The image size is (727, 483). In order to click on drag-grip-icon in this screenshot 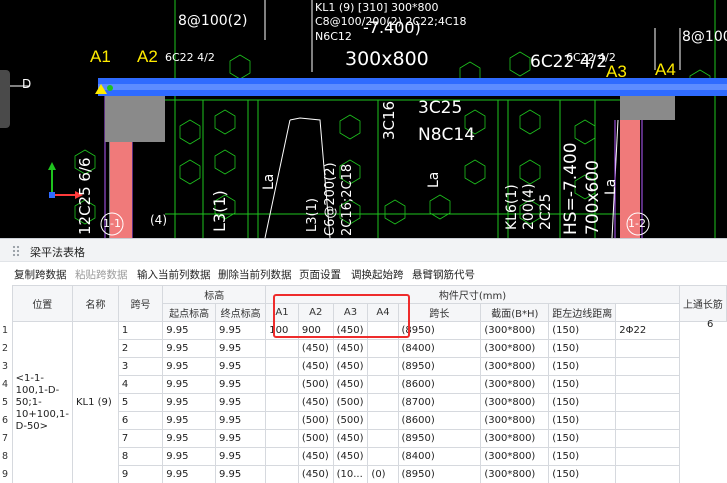, I will do `click(16, 251)`.